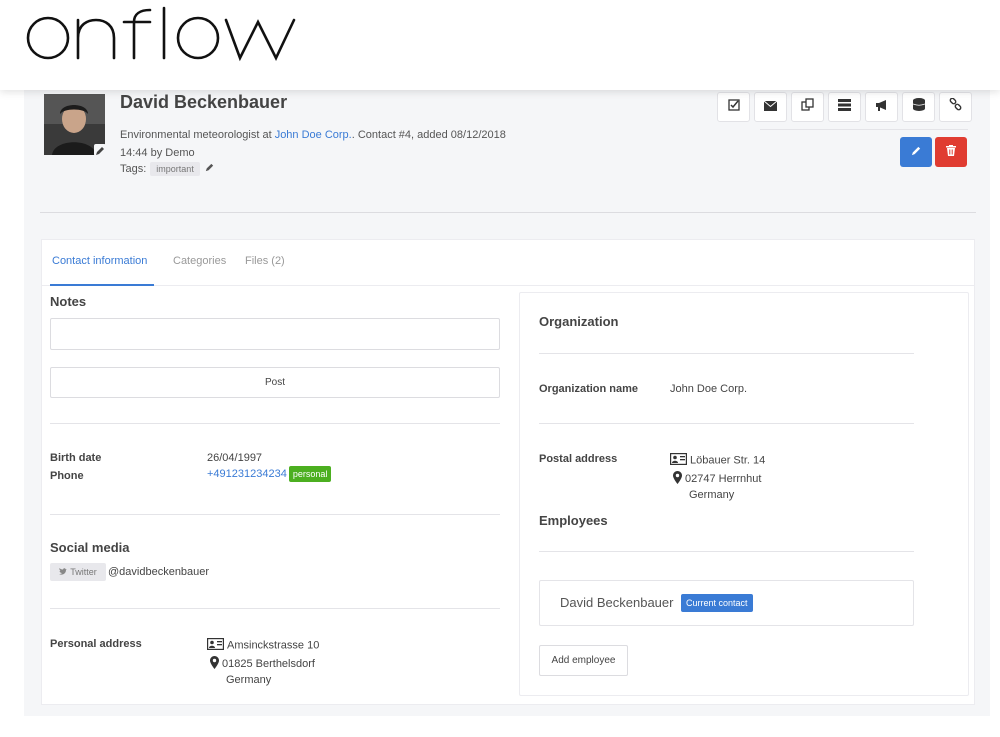  I want to click on current-contact-badge: Current contact, so click(717, 603).